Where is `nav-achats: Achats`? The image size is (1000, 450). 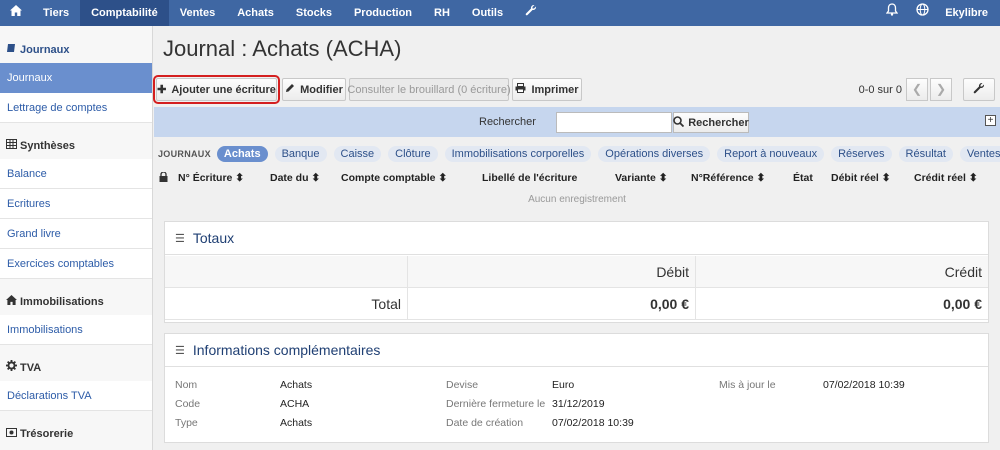
nav-achats: Achats is located at coordinates (255, 13).